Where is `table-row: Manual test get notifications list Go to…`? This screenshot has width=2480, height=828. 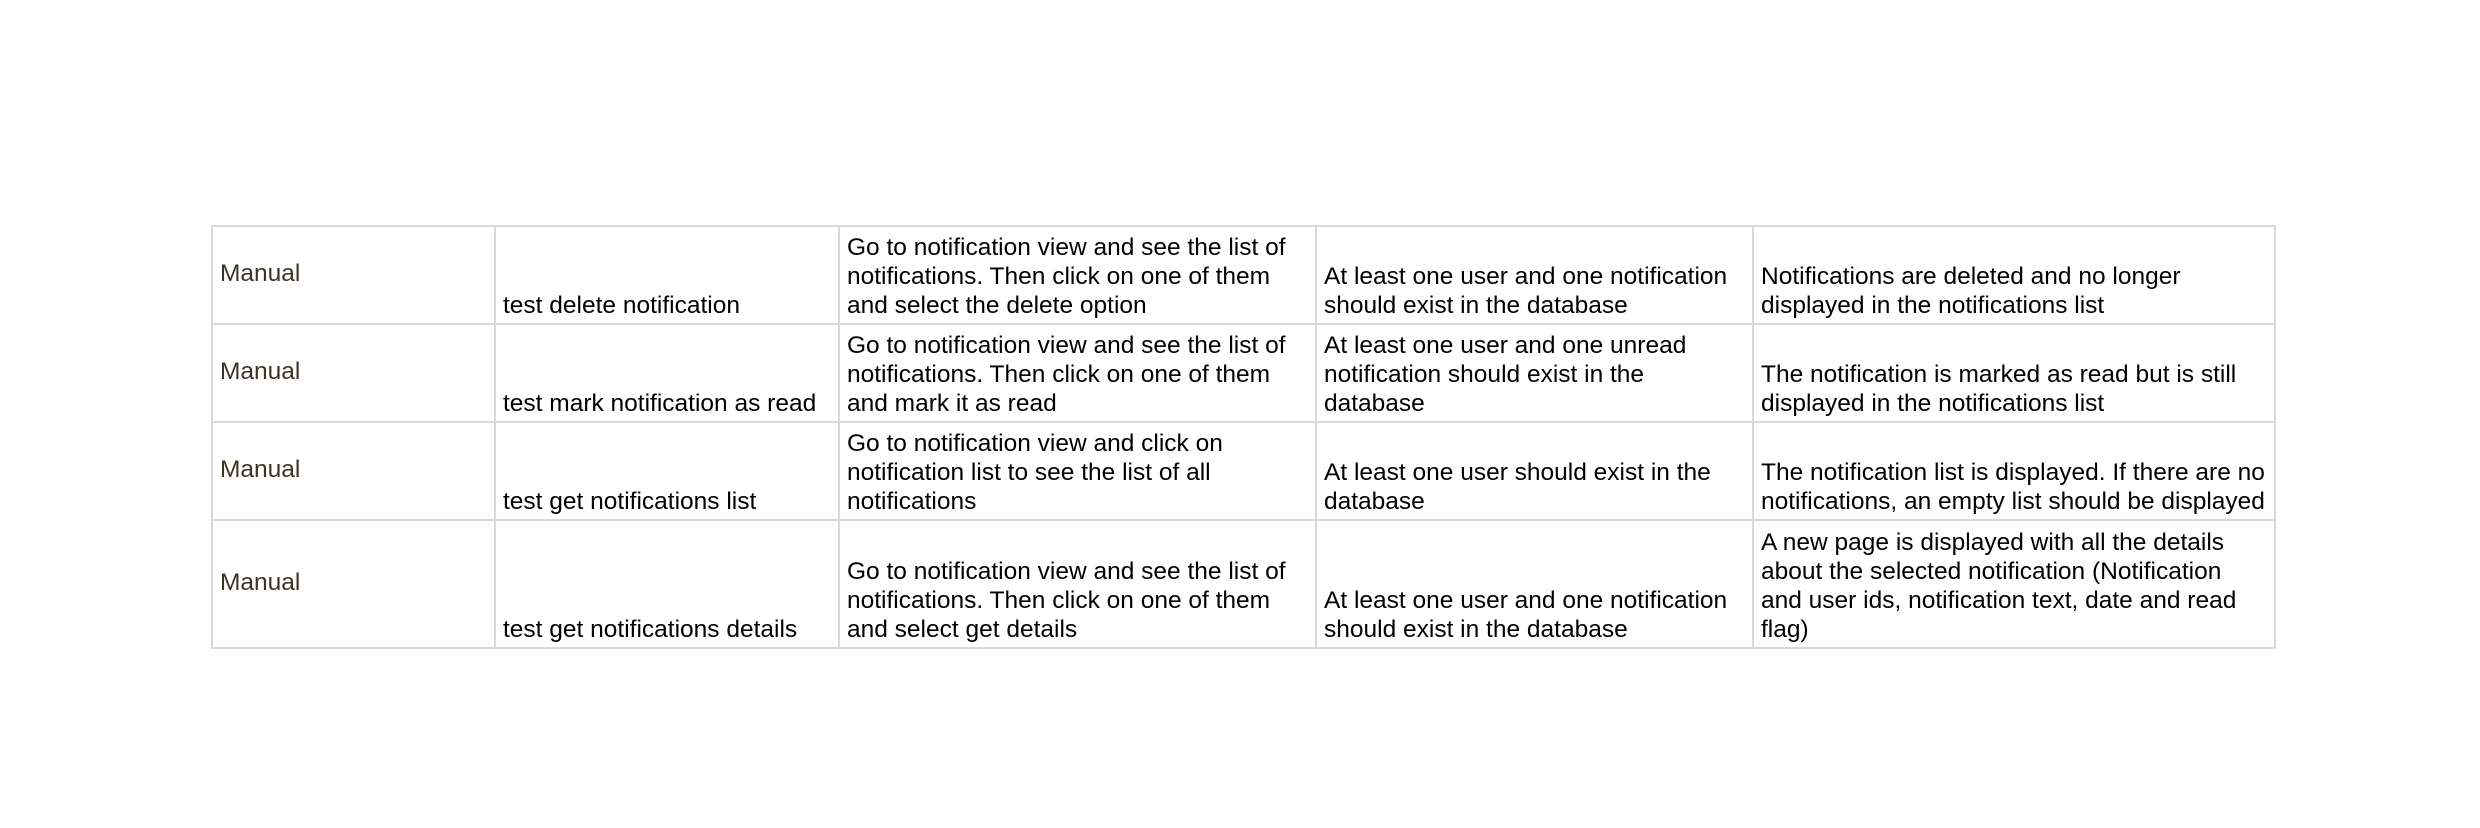
table-row: Manual test get notifications list Go to… is located at coordinates (1243, 471).